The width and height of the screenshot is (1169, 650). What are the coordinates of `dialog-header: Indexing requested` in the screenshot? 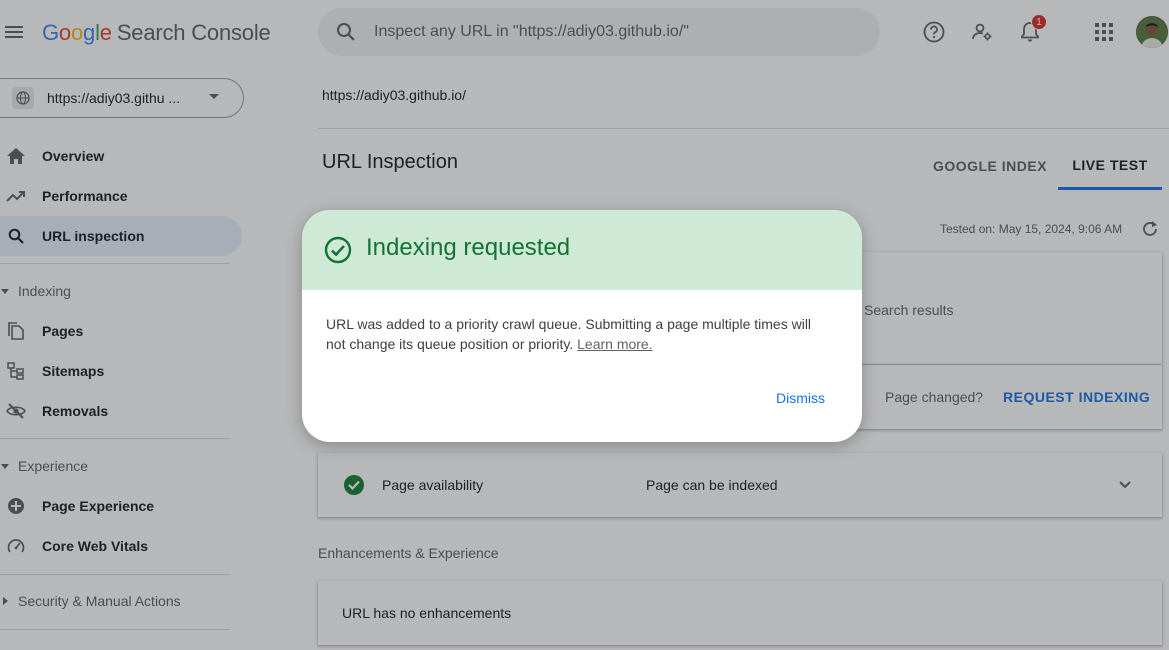 It's located at (582, 250).